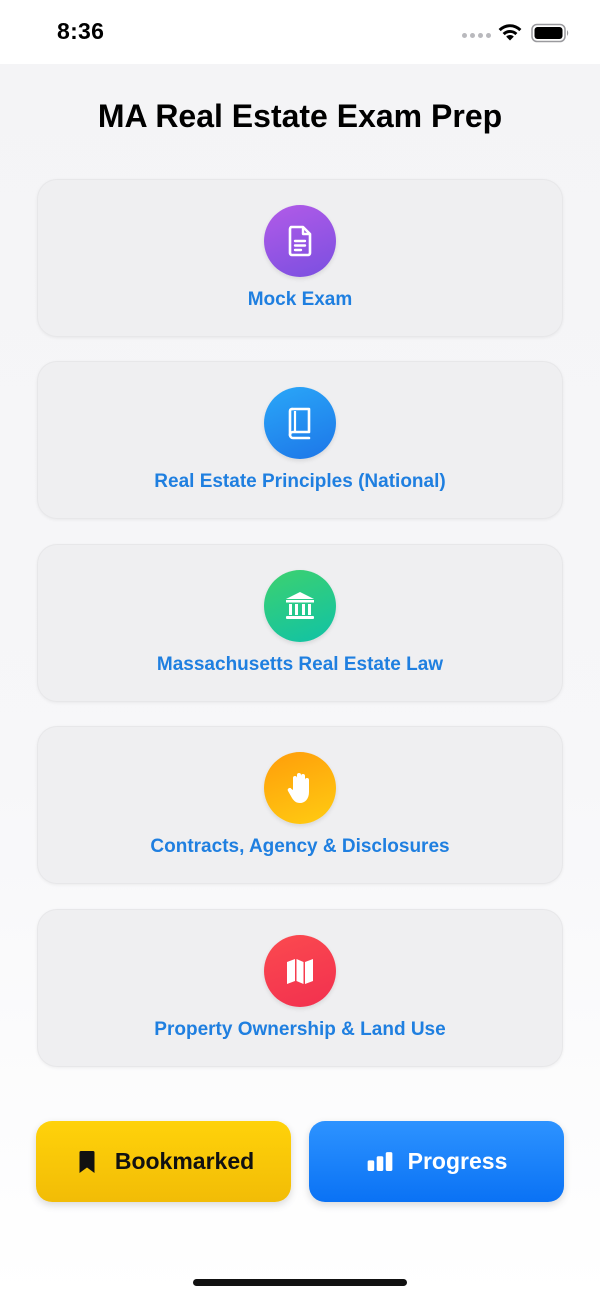 This screenshot has width=600, height=1299. I want to click on status-bar: 8:36, so click(300, 32).